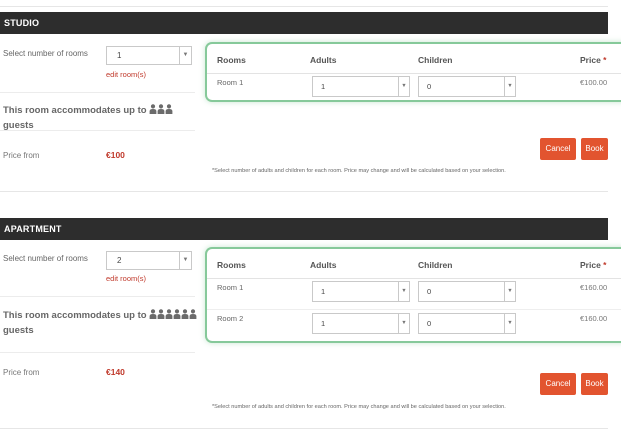 The width and height of the screenshot is (621, 438). Describe the element at coordinates (149, 55) in the screenshot. I see `rooms-count-select: 1 ▼` at that location.